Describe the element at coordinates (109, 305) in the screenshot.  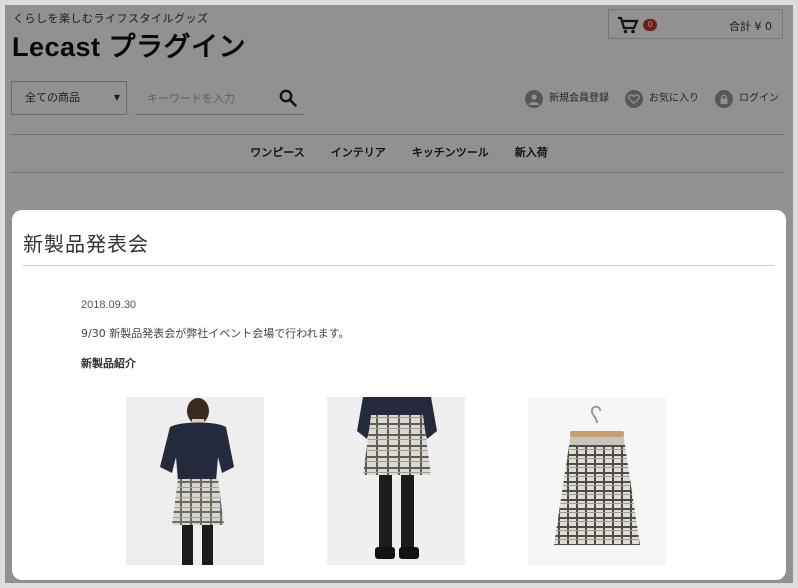
I see `post-date: 2018.09.30` at that location.